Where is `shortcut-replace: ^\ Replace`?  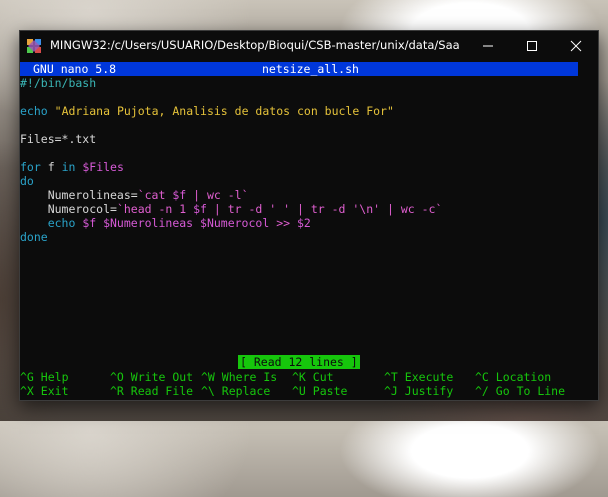 shortcut-replace: ^\ Replace is located at coordinates (235, 391).